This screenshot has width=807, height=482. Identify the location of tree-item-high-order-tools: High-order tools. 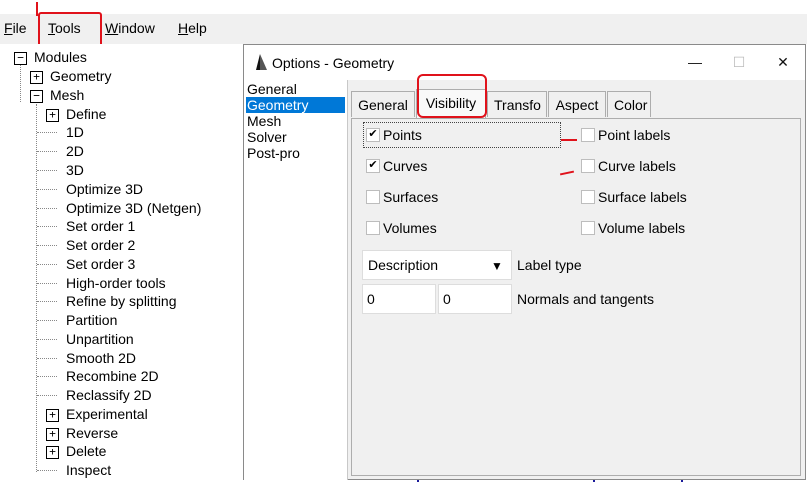
(116, 283).